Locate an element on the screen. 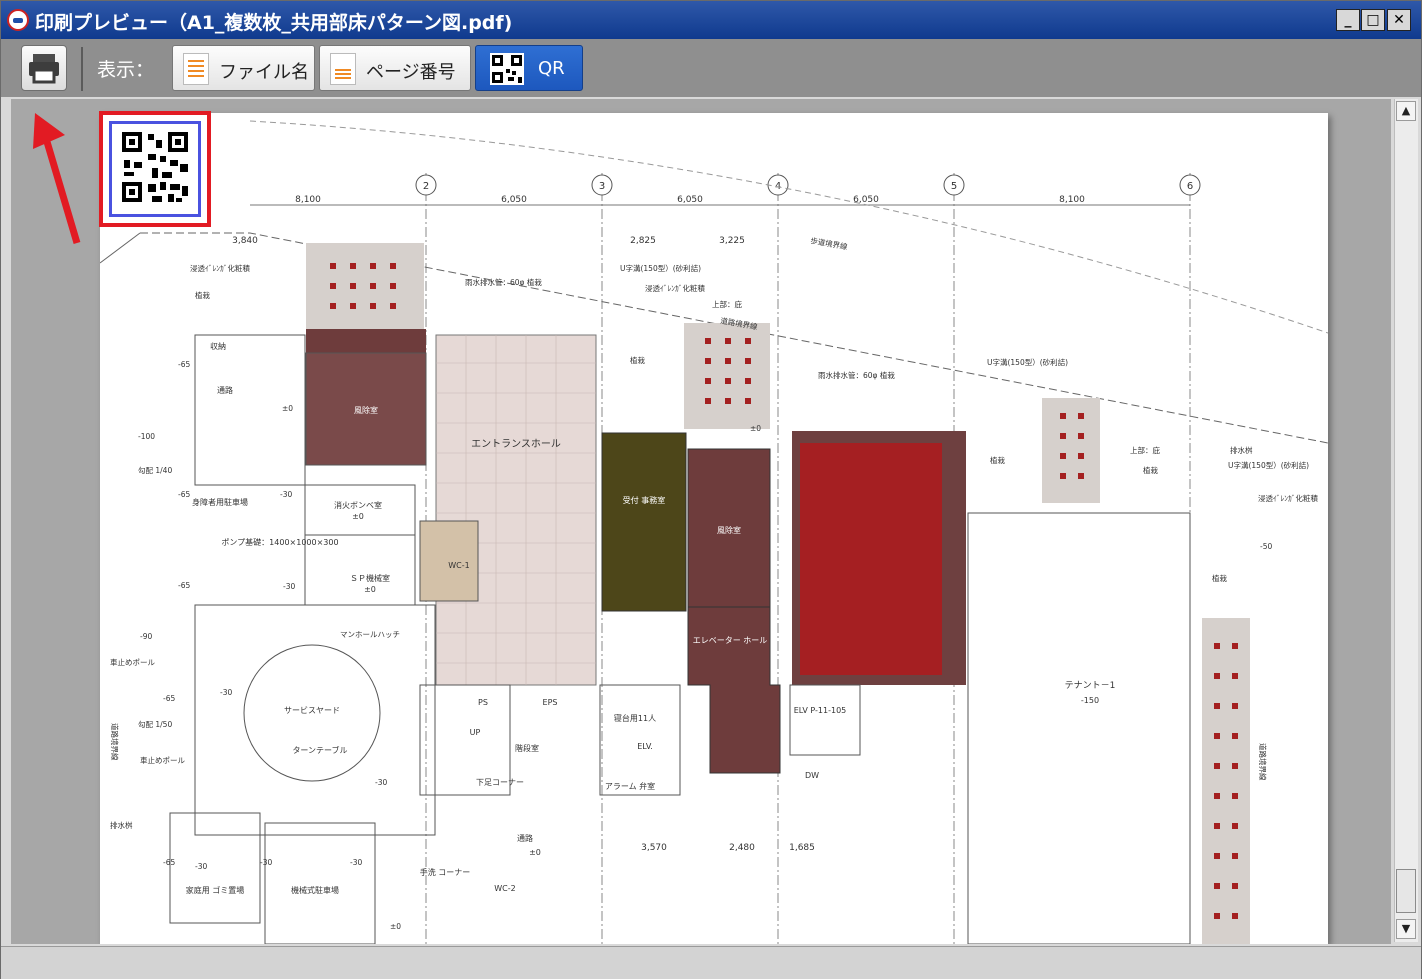 The width and height of the screenshot is (1422, 979). planting-note-4: 植栽 is located at coordinates (1220, 578).